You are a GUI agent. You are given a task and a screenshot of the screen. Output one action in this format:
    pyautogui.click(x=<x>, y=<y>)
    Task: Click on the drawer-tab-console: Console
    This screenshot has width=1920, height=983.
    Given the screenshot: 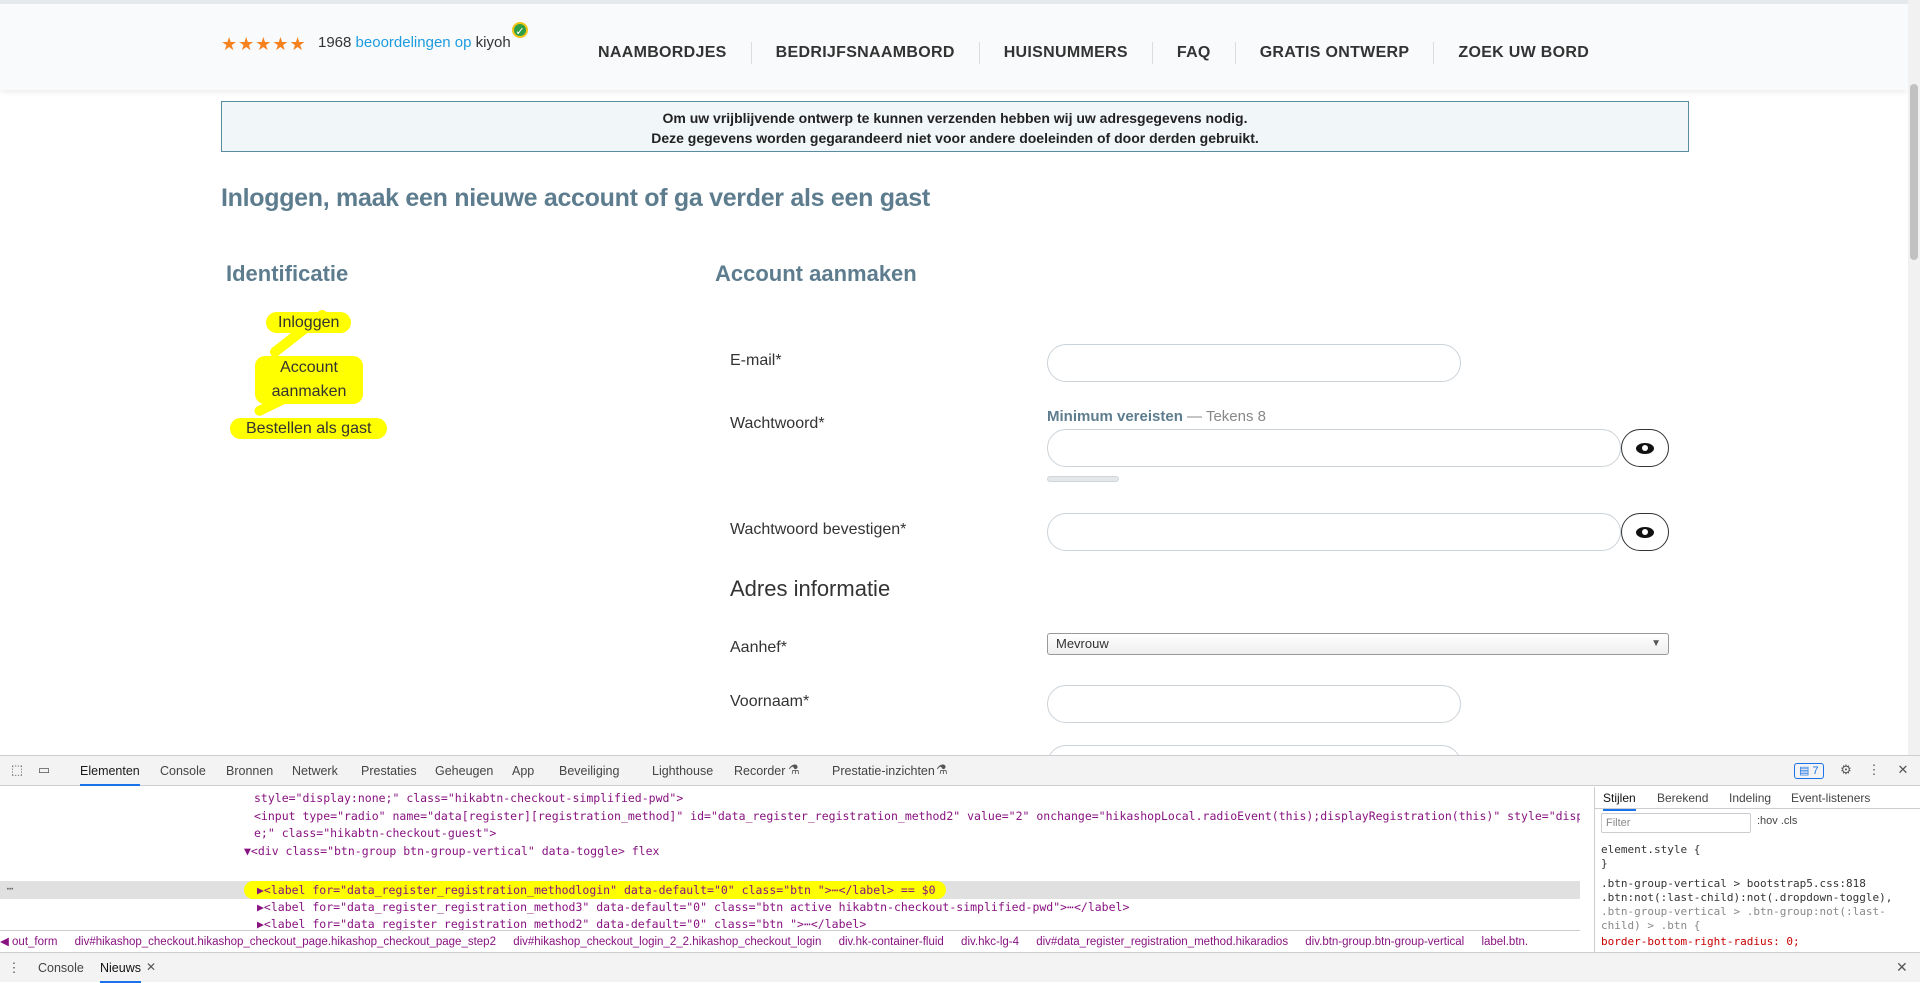 What is the action you would take?
    pyautogui.click(x=61, y=968)
    